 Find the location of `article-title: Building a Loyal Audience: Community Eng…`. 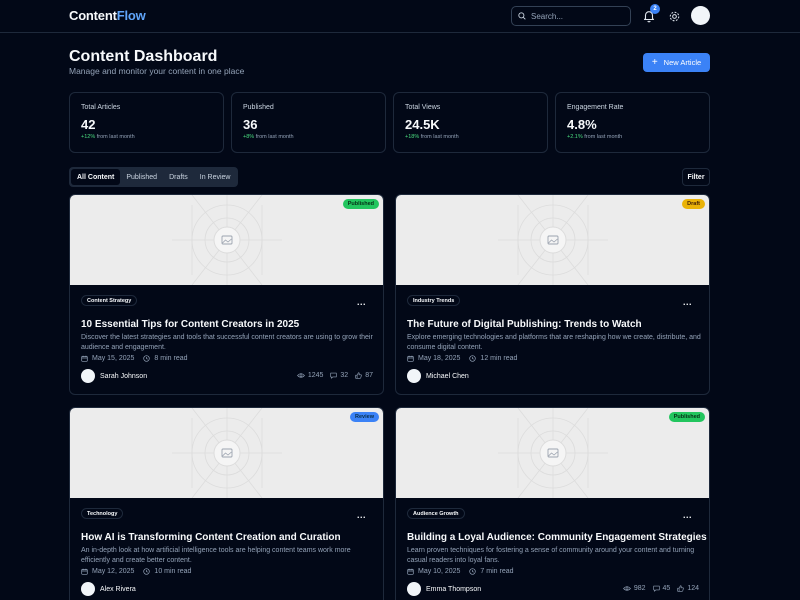

article-title: Building a Loyal Audience: Community Eng… is located at coordinates (557, 537).